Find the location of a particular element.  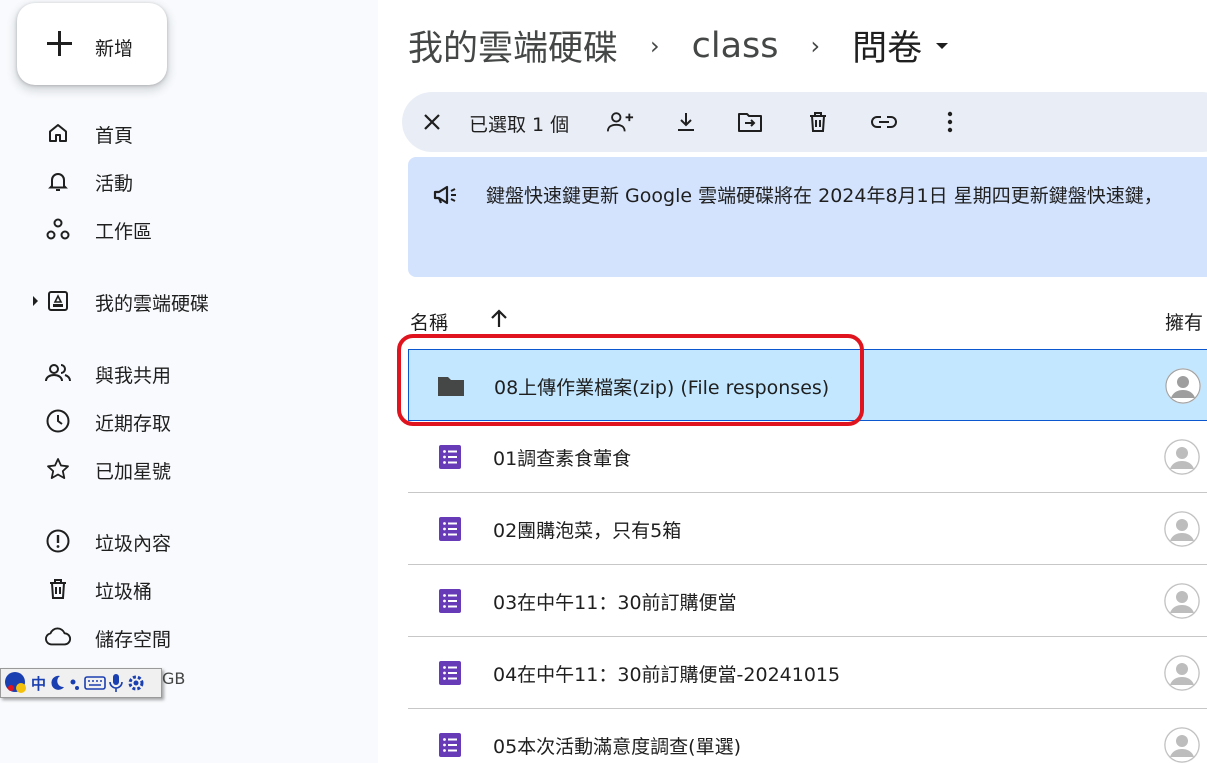

new-button: 新增 is located at coordinates (92, 44).